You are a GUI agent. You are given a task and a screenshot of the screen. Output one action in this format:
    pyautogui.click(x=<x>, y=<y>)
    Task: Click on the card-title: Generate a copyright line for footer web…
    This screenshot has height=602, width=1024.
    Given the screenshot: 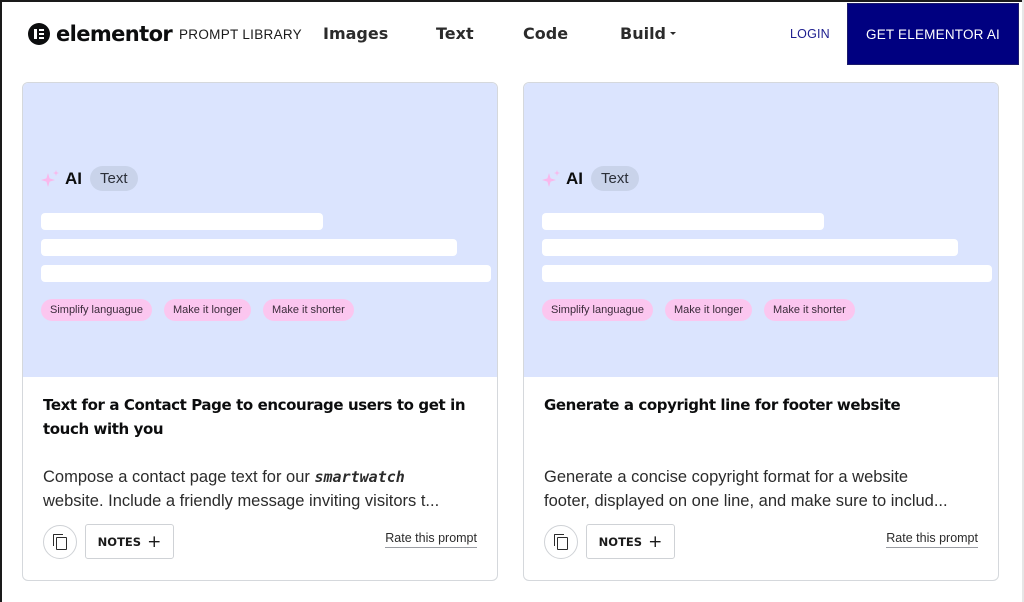 What is the action you would take?
    pyautogui.click(x=722, y=405)
    